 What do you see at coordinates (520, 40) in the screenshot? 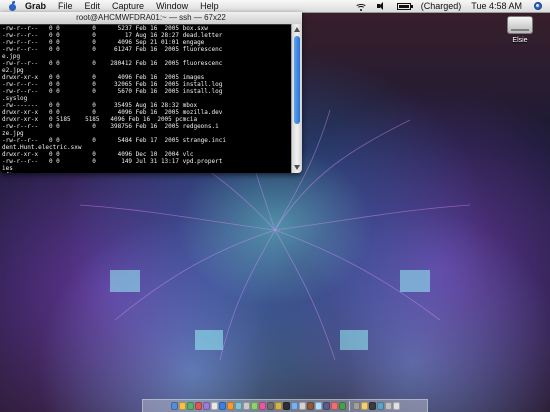
I see `drive-label: Elsie` at bounding box center [520, 40].